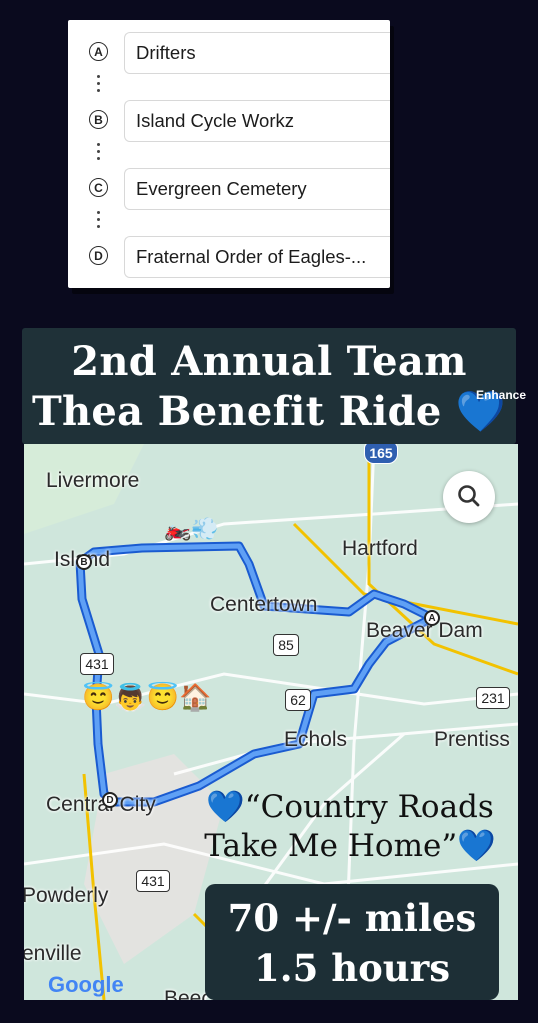 The image size is (538, 1023). Describe the element at coordinates (381, 454) in the screenshot. I see `road-shield-165: 165` at that location.